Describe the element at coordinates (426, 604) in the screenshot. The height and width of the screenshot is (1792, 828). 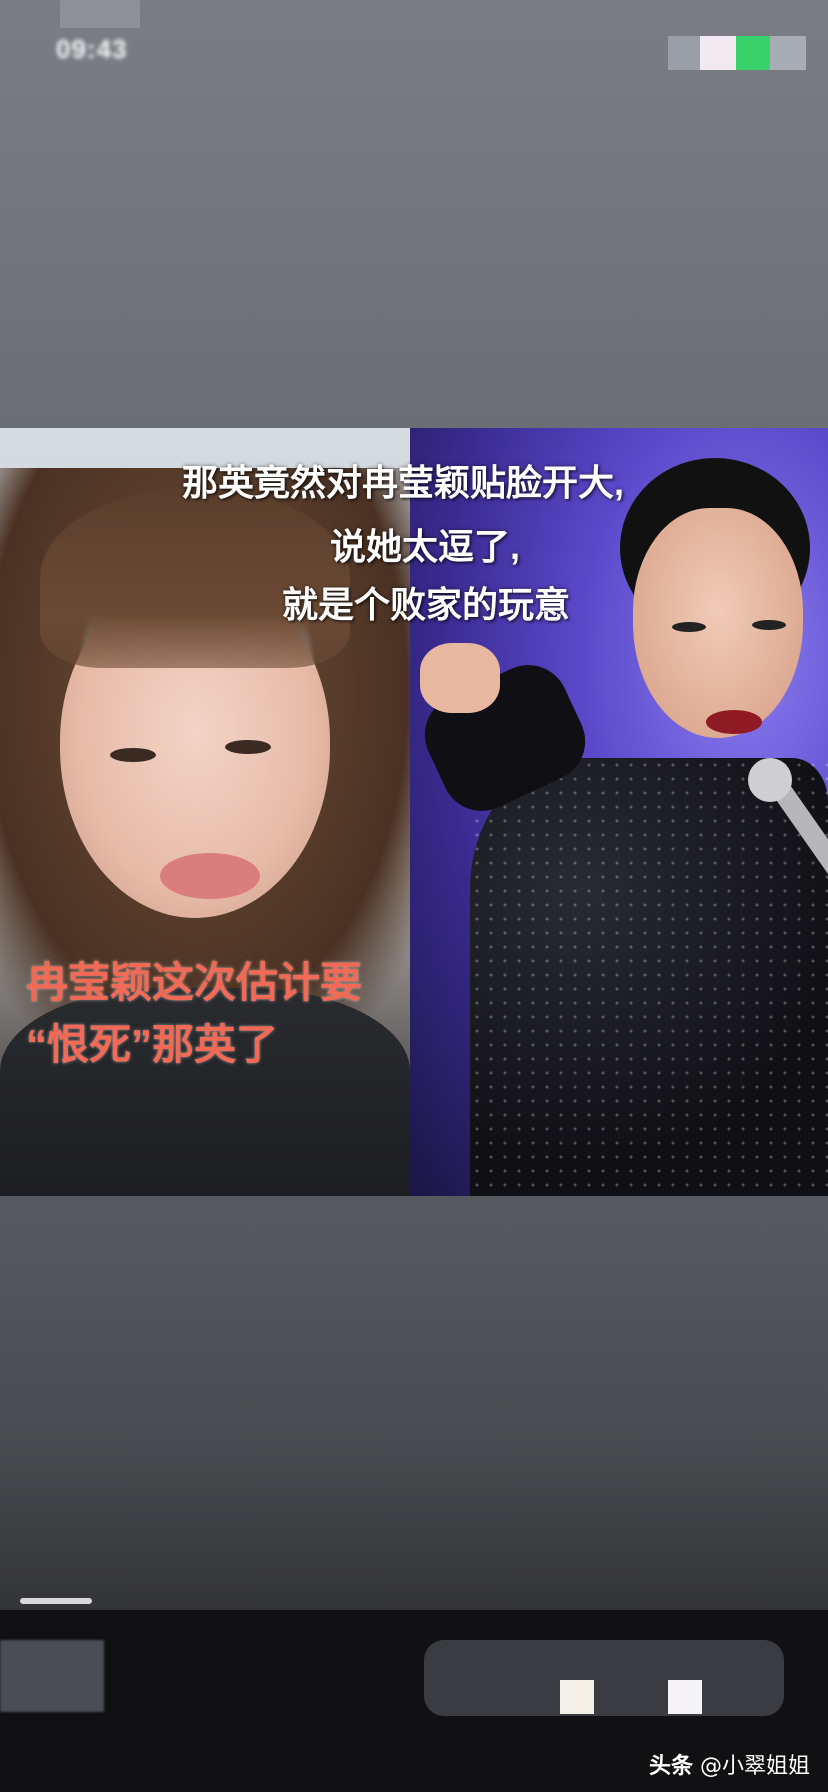
I see `caption-line-3: 就是个败家的玩意` at that location.